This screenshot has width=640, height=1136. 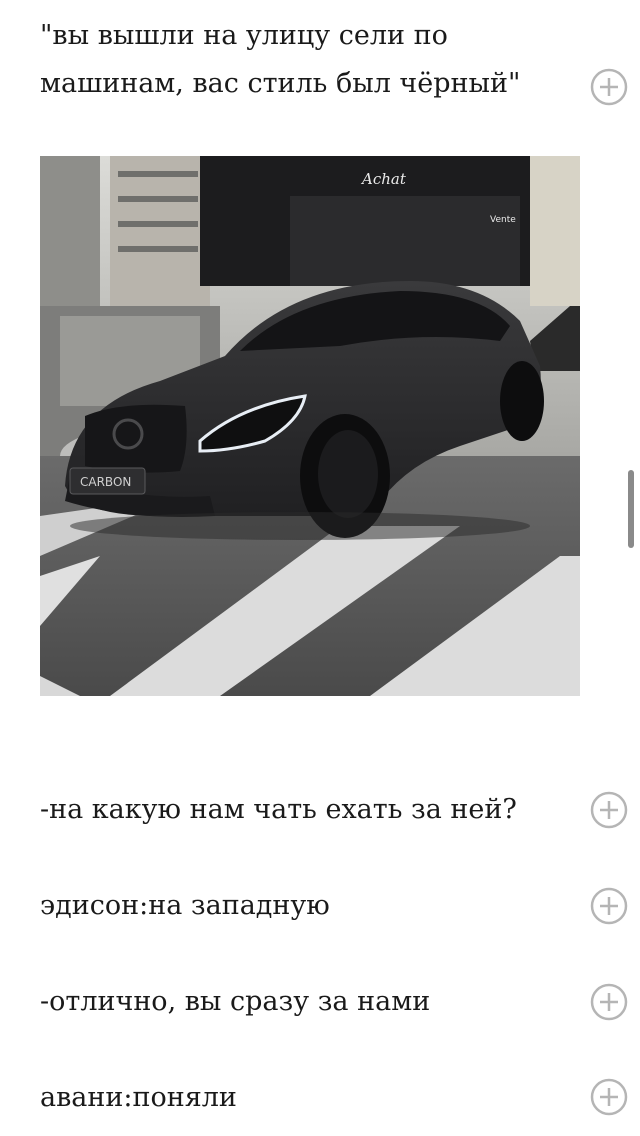 What do you see at coordinates (235, 1001) in the screenshot?
I see `story-paragraph: -отлично, вы сразу за нами` at bounding box center [235, 1001].